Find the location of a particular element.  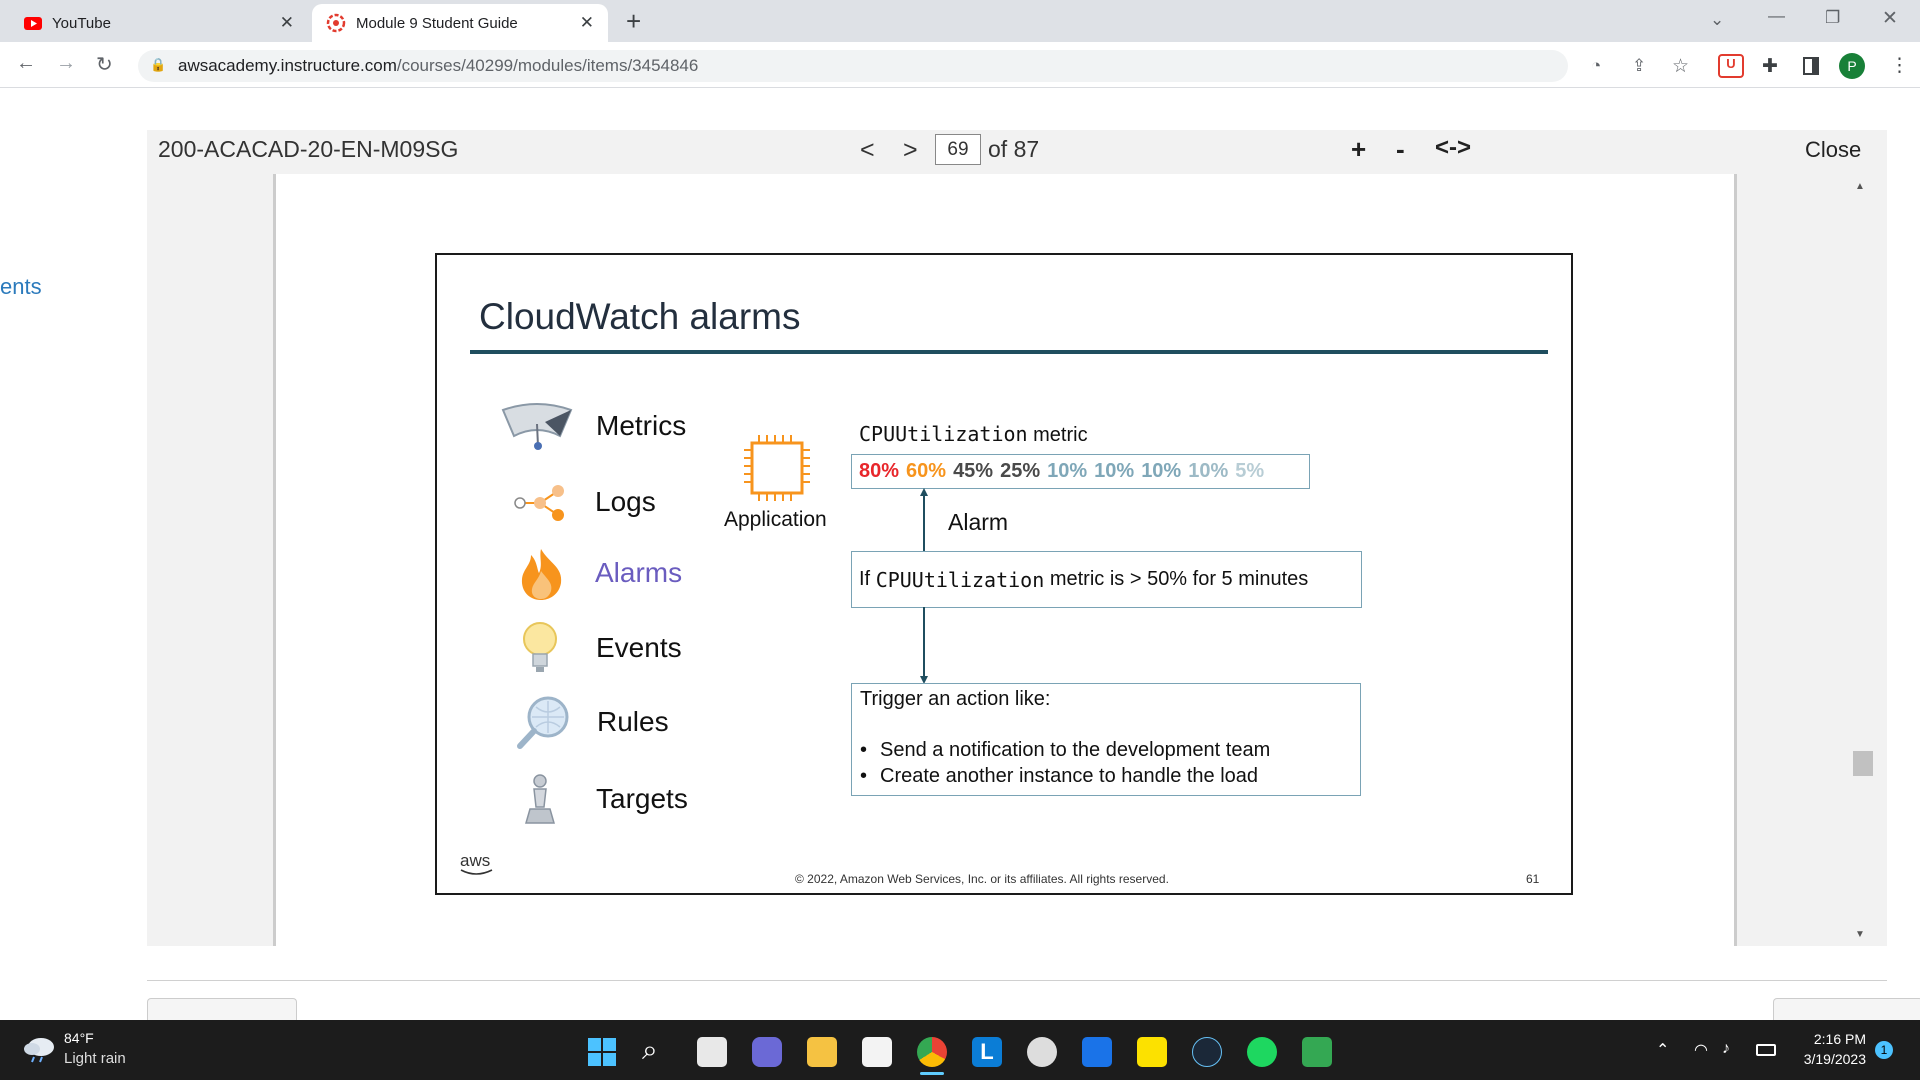

share-icon: ⇪ is located at coordinates (1639, 66).